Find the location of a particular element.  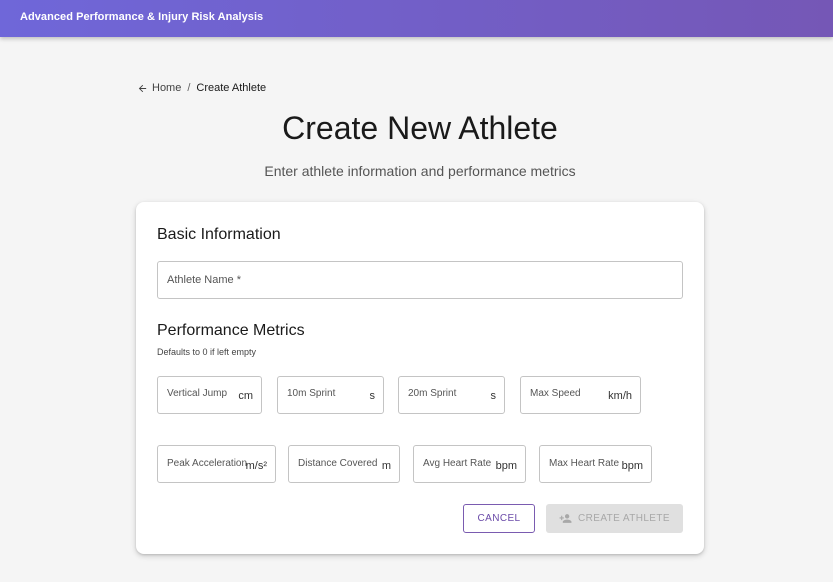

create-athlete-button: CREATE ATHLETE is located at coordinates (614, 518).